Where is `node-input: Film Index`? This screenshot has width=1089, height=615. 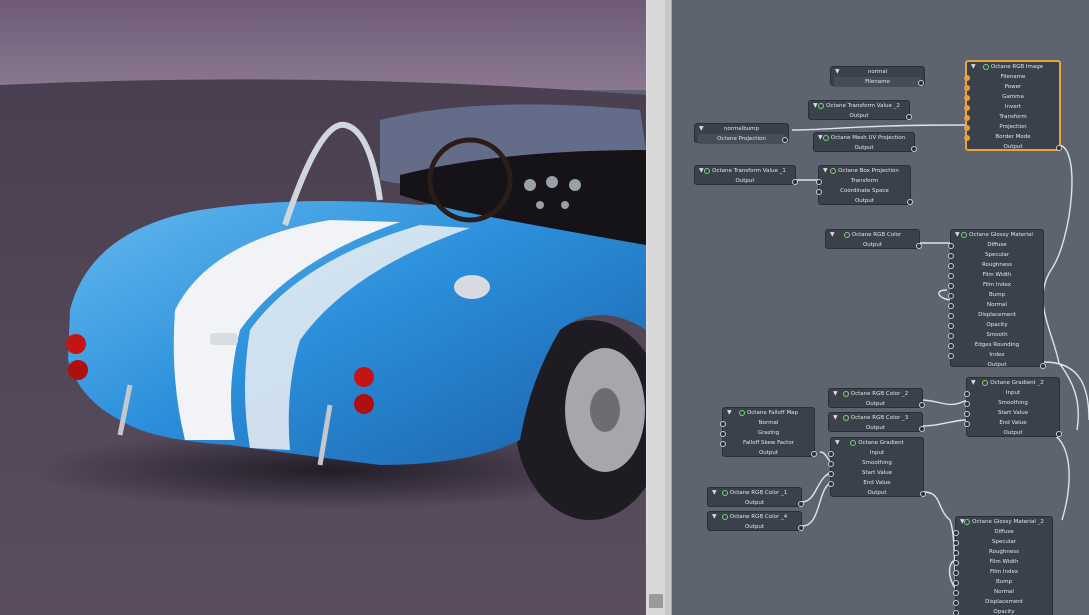
node-input: Film Index is located at coordinates (1002, 572).